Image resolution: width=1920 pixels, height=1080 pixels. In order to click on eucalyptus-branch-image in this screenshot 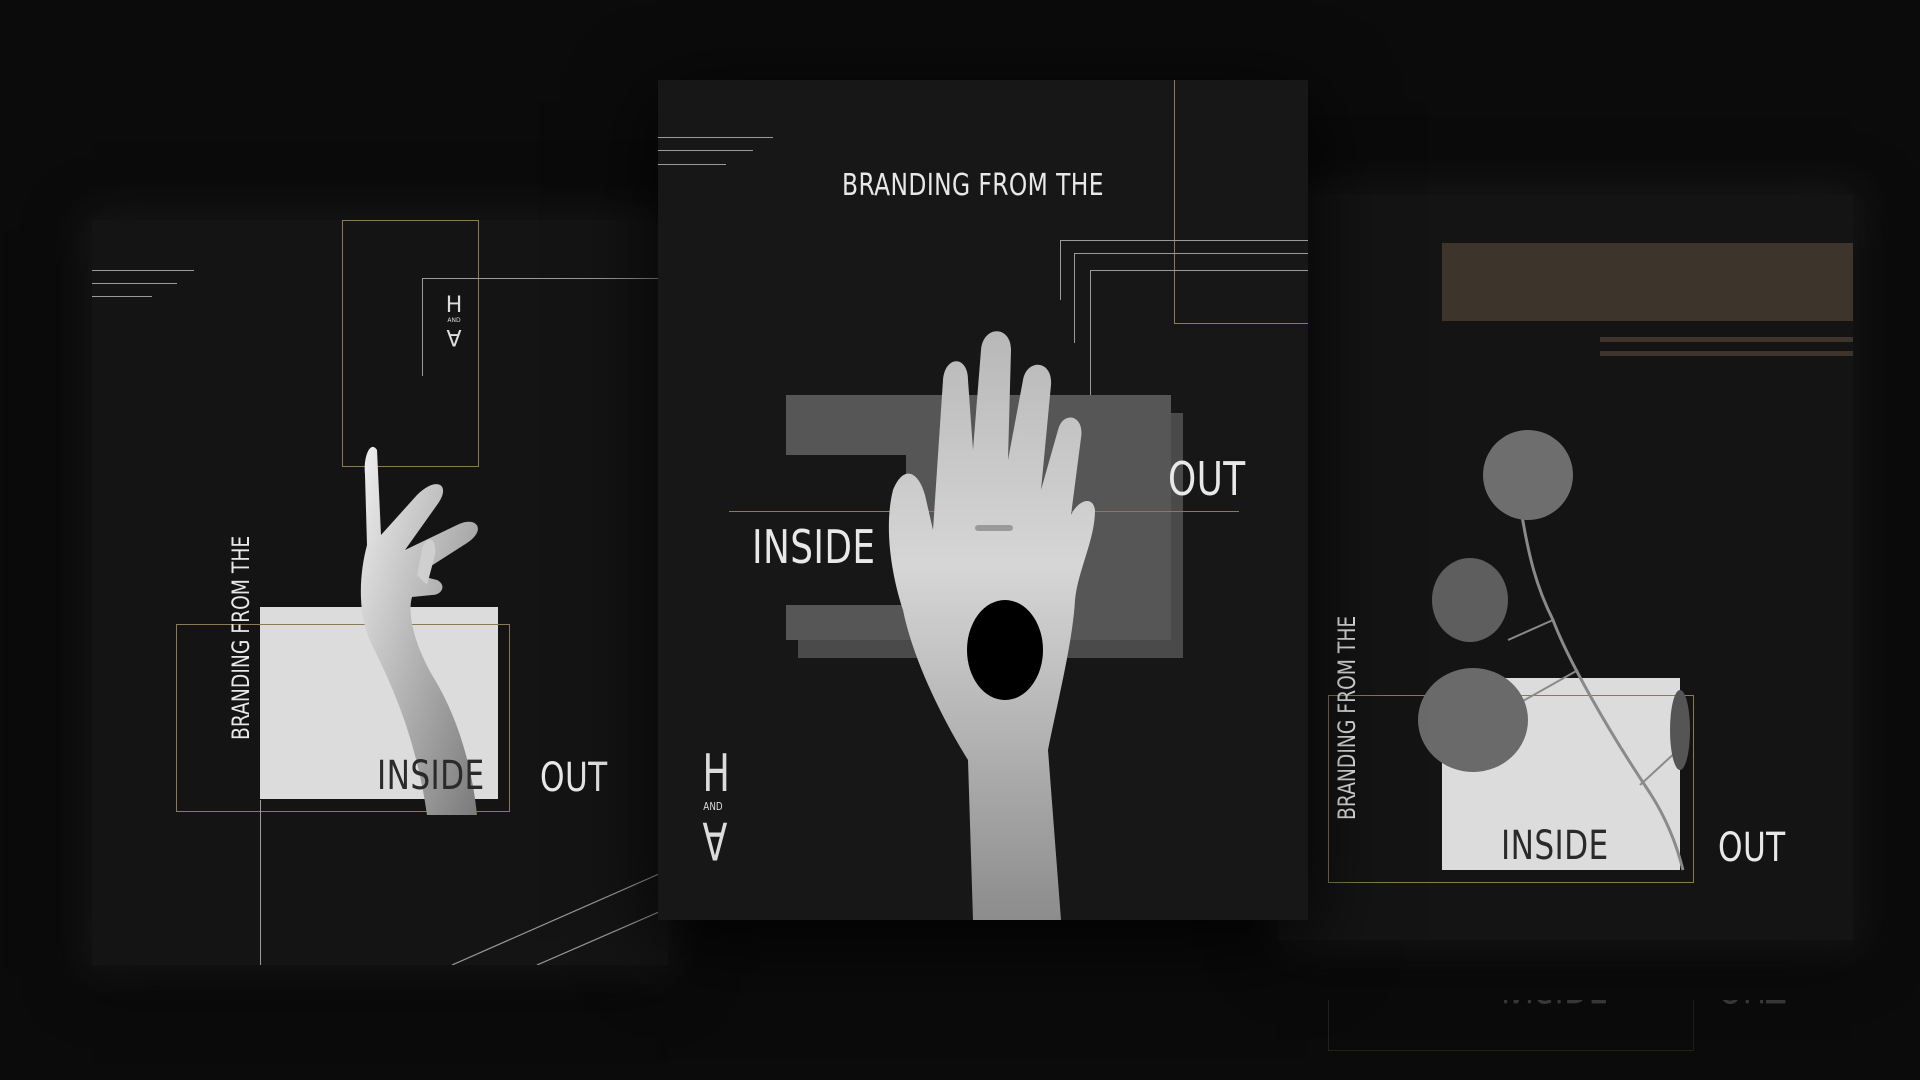, I will do `click(1554, 650)`.